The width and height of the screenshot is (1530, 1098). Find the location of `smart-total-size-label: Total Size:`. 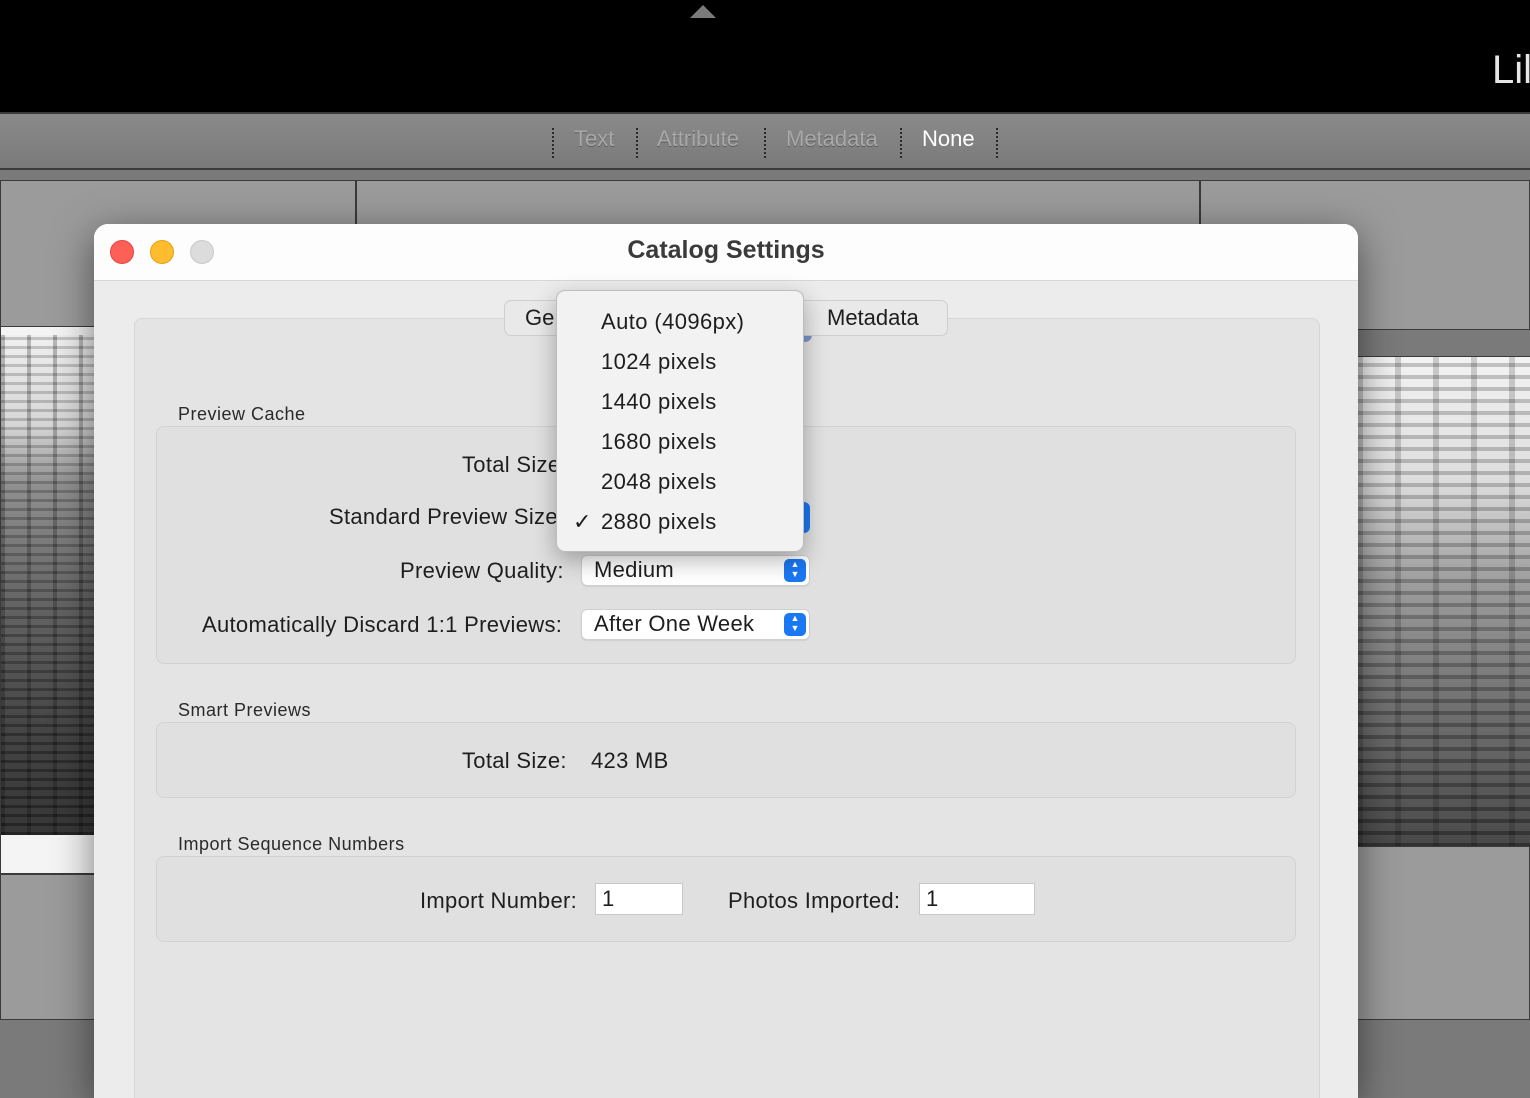

smart-total-size-label: Total Size: is located at coordinates (514, 760).